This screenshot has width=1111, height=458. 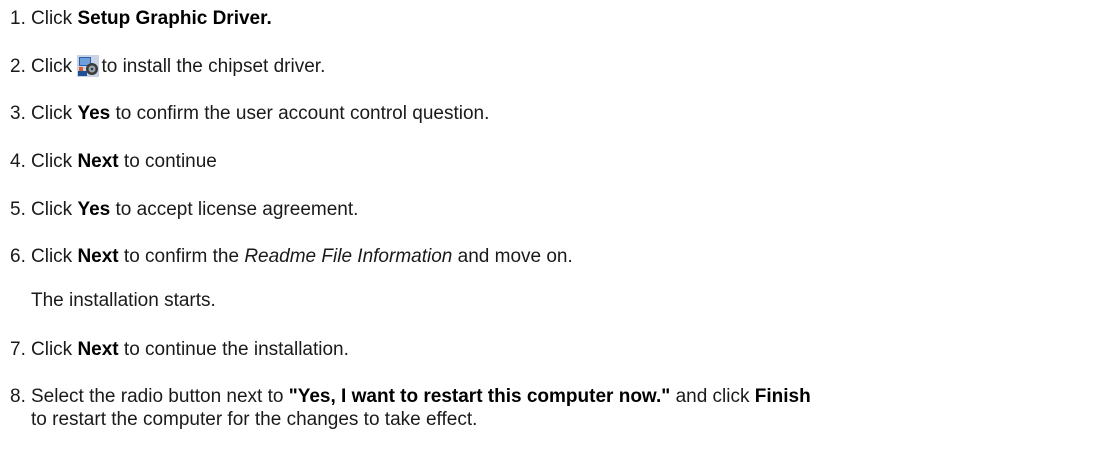 What do you see at coordinates (160, 396) in the screenshot?
I see `step-text: Select the radio button next to` at bounding box center [160, 396].